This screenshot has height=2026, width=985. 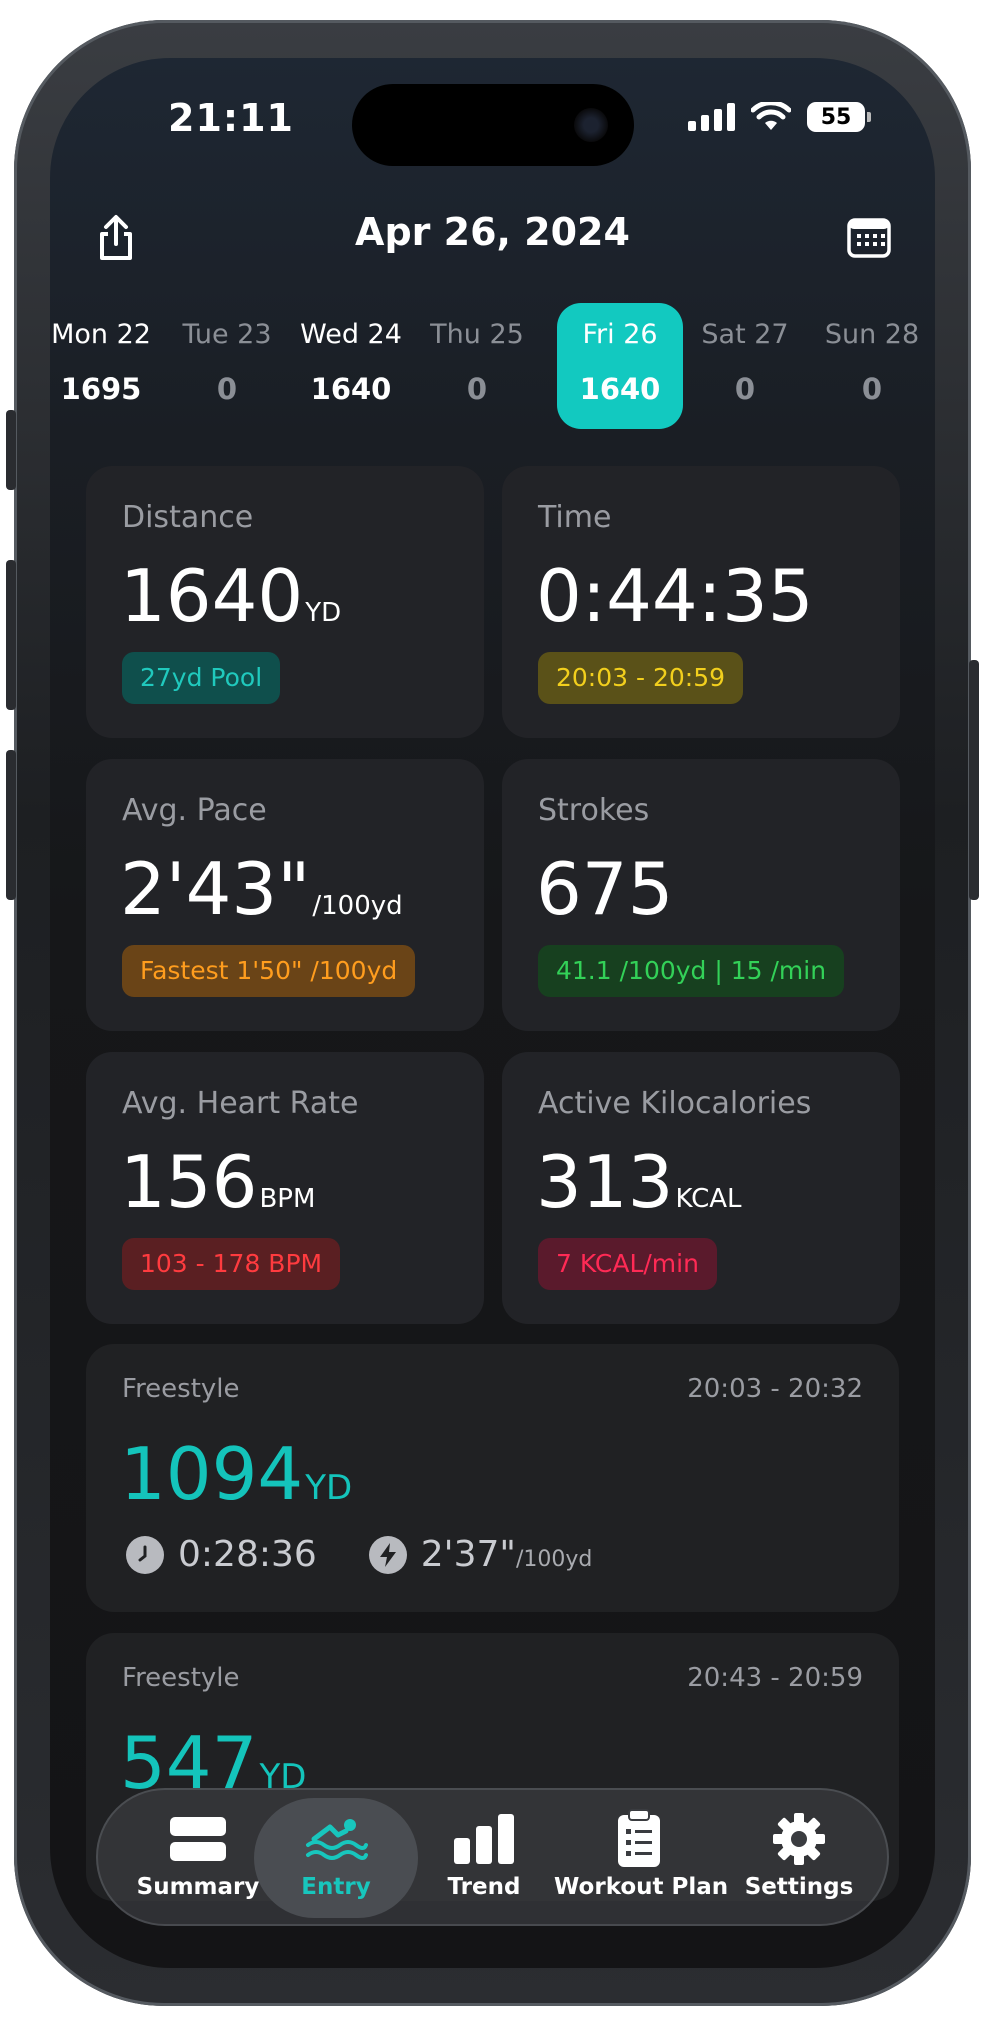 I want to click on fastest-pace-badge: Fastest 1'50" /100yd, so click(x=269, y=971).